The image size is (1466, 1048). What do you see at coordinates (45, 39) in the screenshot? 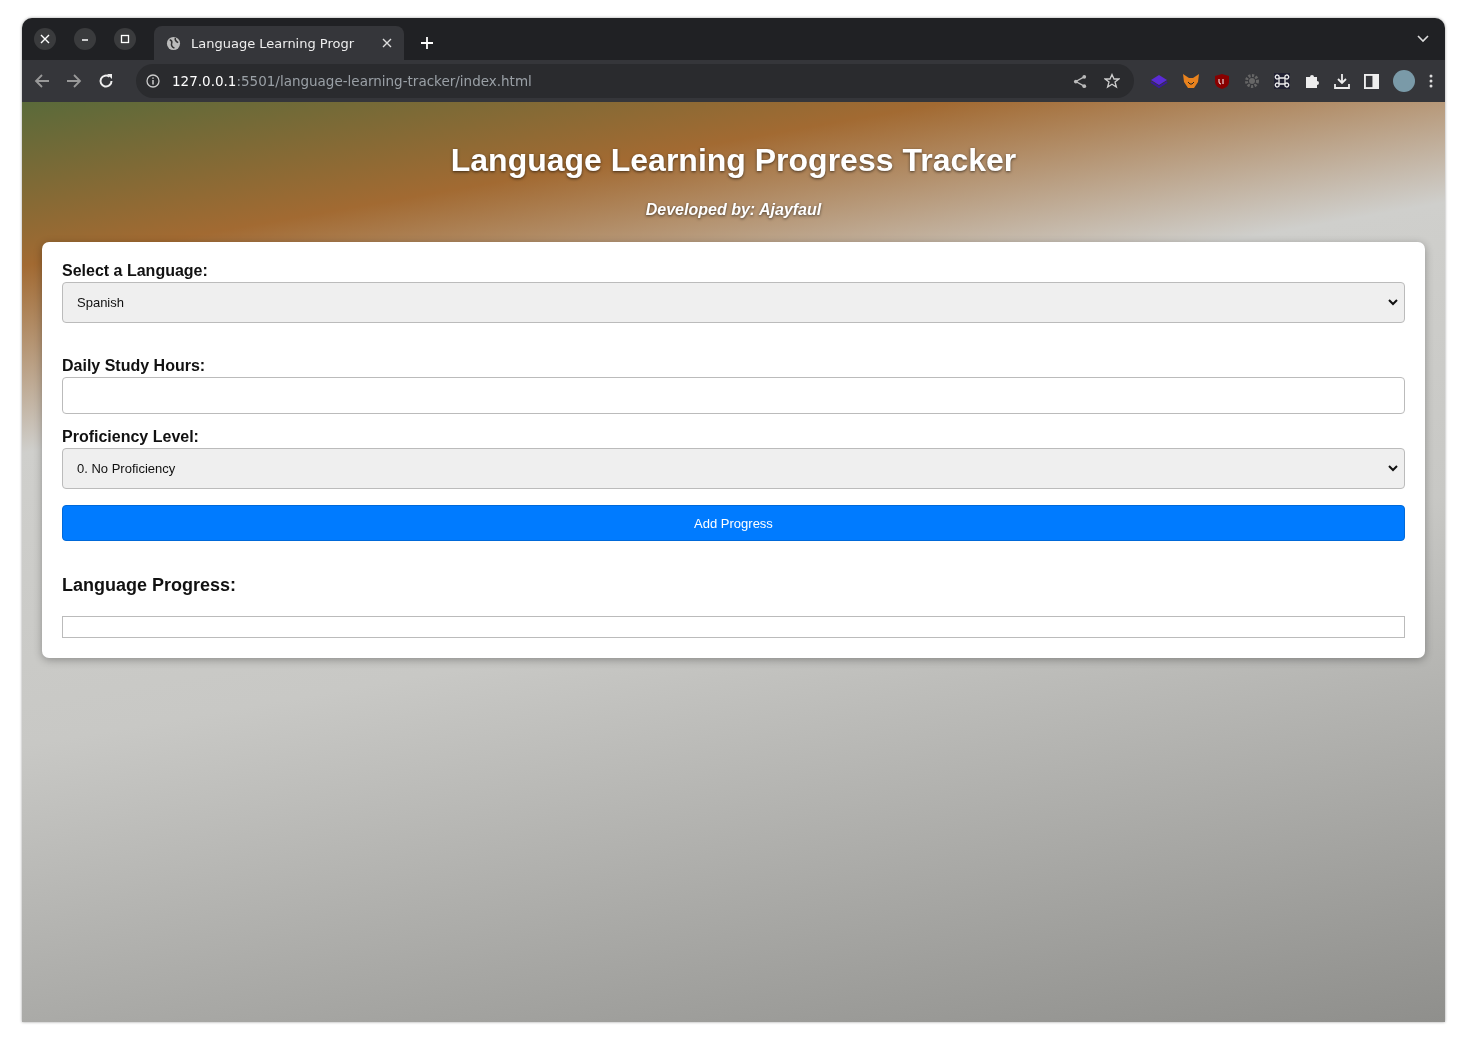
I see `close-window-button` at bounding box center [45, 39].